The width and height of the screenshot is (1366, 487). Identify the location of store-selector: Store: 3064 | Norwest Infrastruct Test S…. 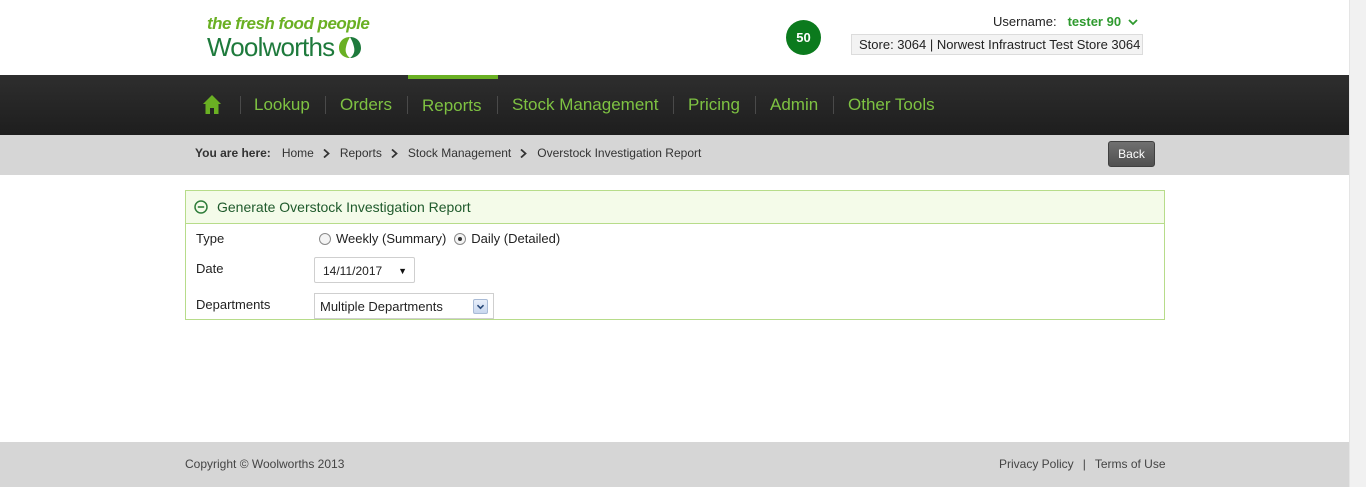
(997, 44).